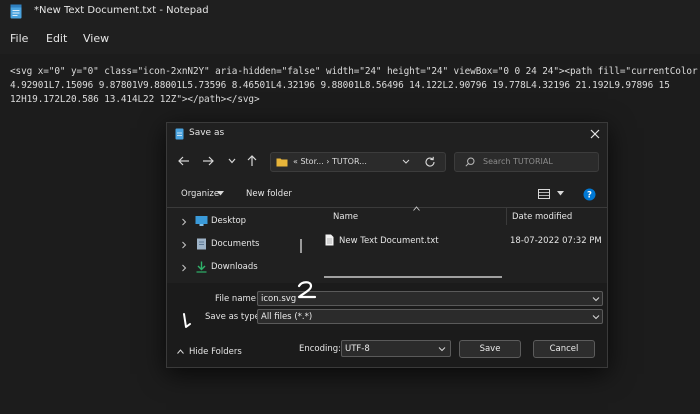 The height and width of the screenshot is (414, 700). Describe the element at coordinates (56, 38) in the screenshot. I see `menu-edit: Edit` at that location.